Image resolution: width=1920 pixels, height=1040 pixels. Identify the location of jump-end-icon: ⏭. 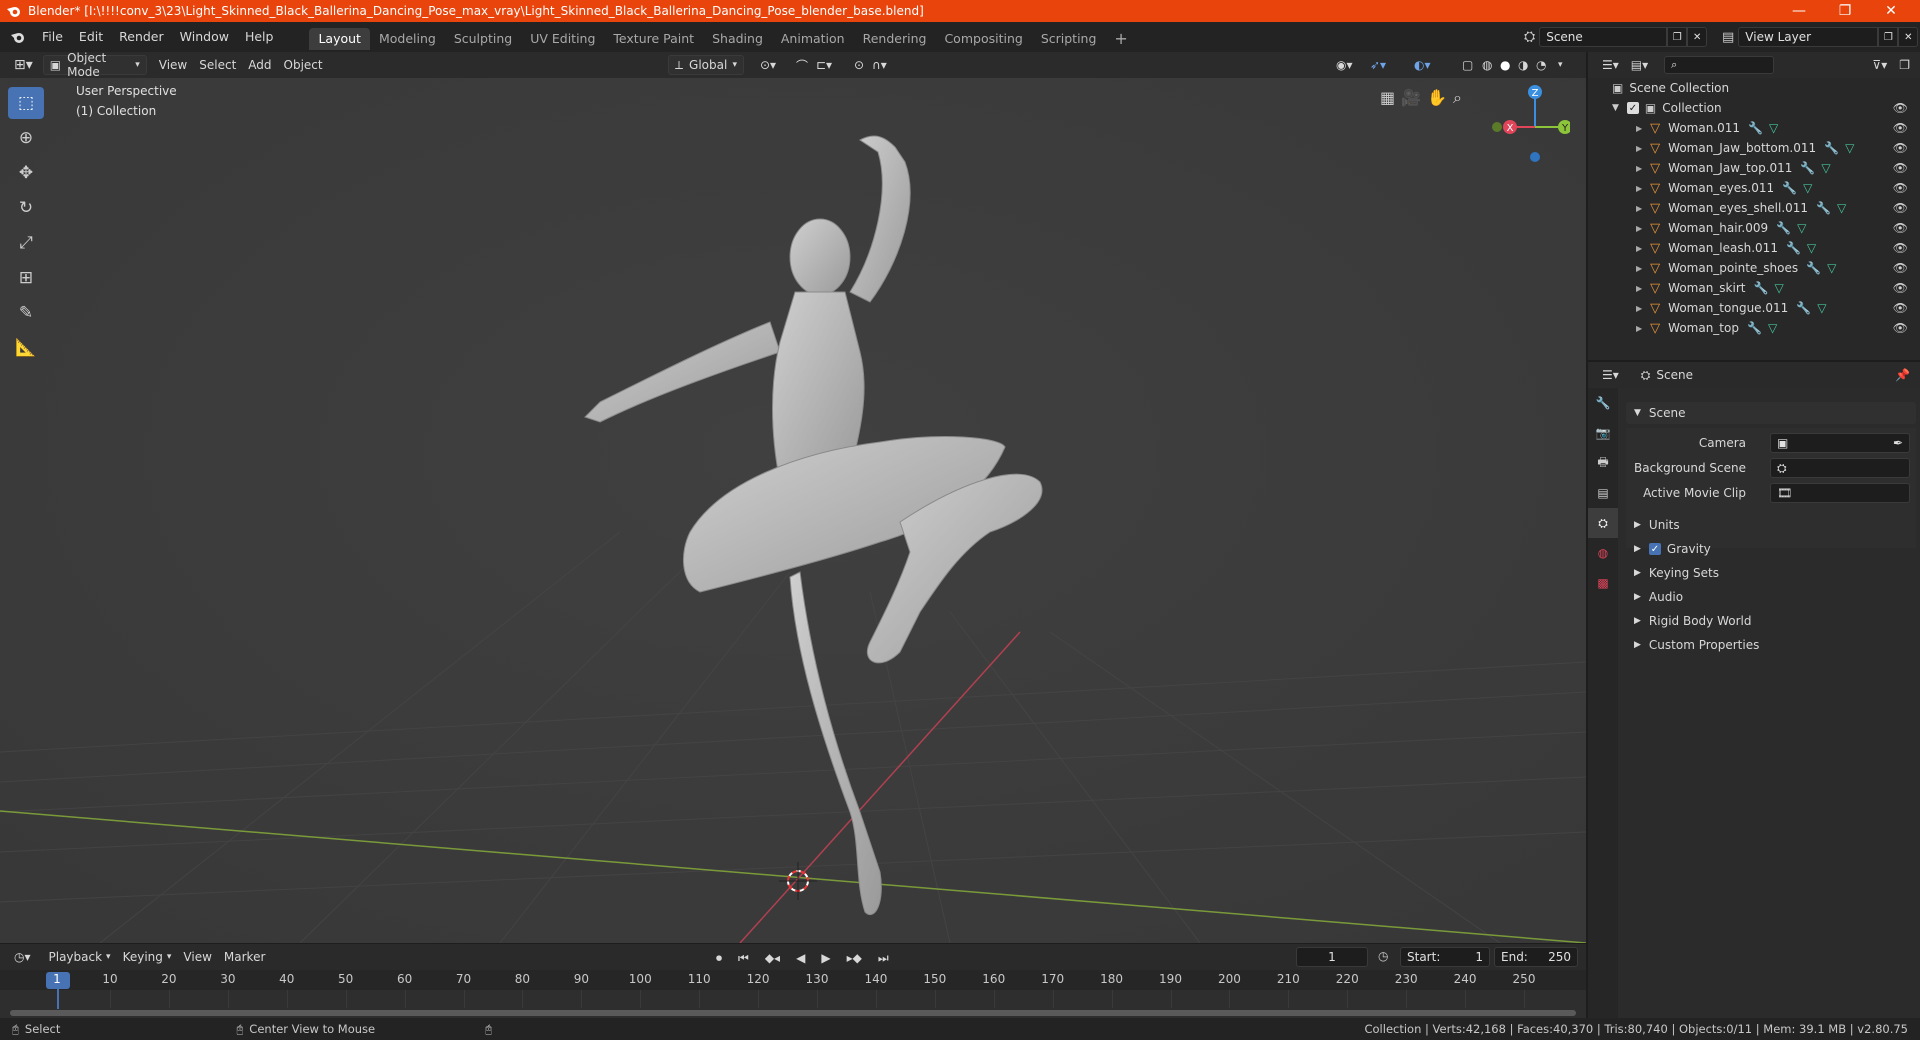
(883, 958).